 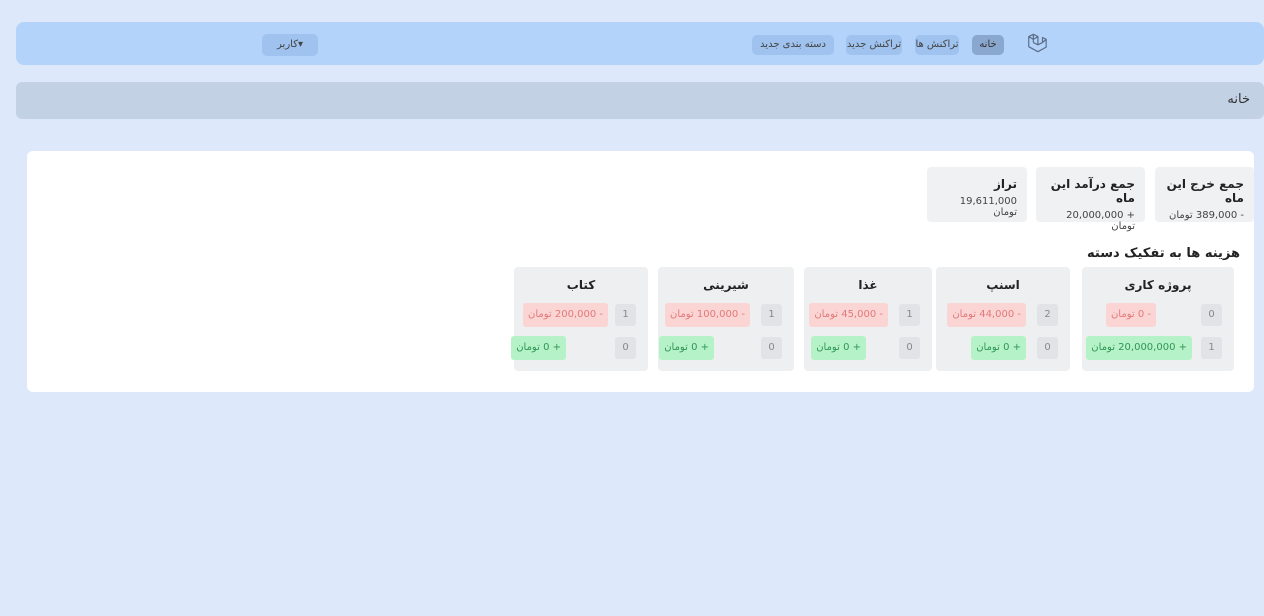 I want to click on stat-monthly-income: جمع درآمد این ماه + 20,000,000 تومان, so click(x=1090, y=199).